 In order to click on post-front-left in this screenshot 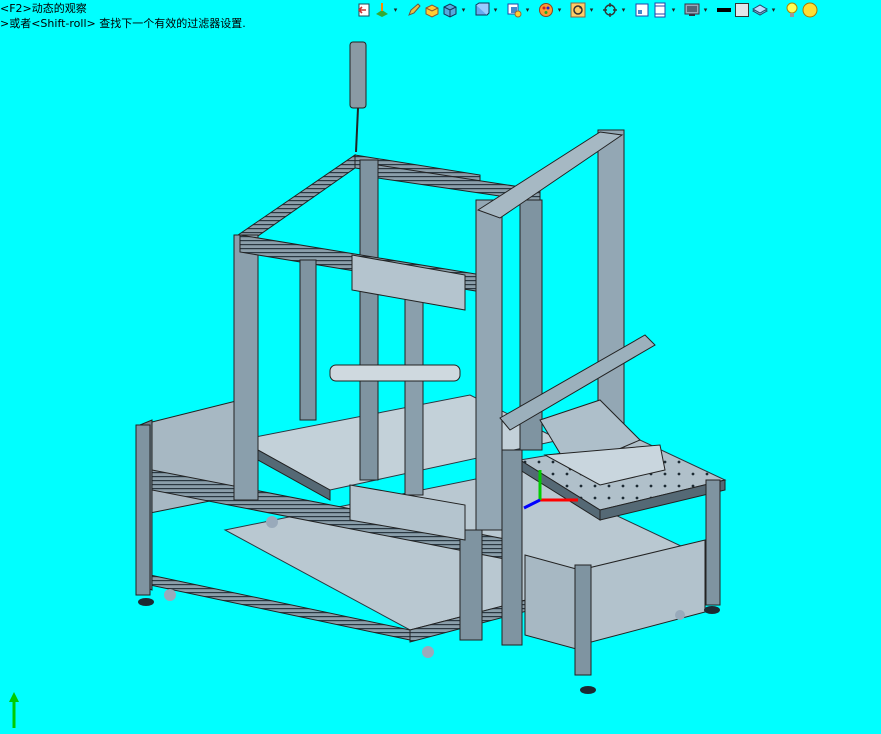, I will do `click(246, 367)`.